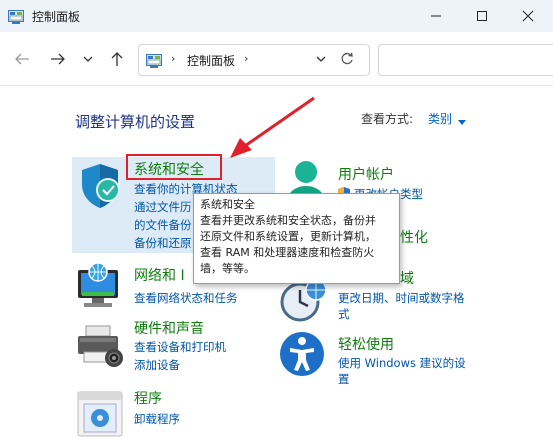 This screenshot has height=439, width=553. I want to click on link-file-history: 通过文件历, so click(163, 207).